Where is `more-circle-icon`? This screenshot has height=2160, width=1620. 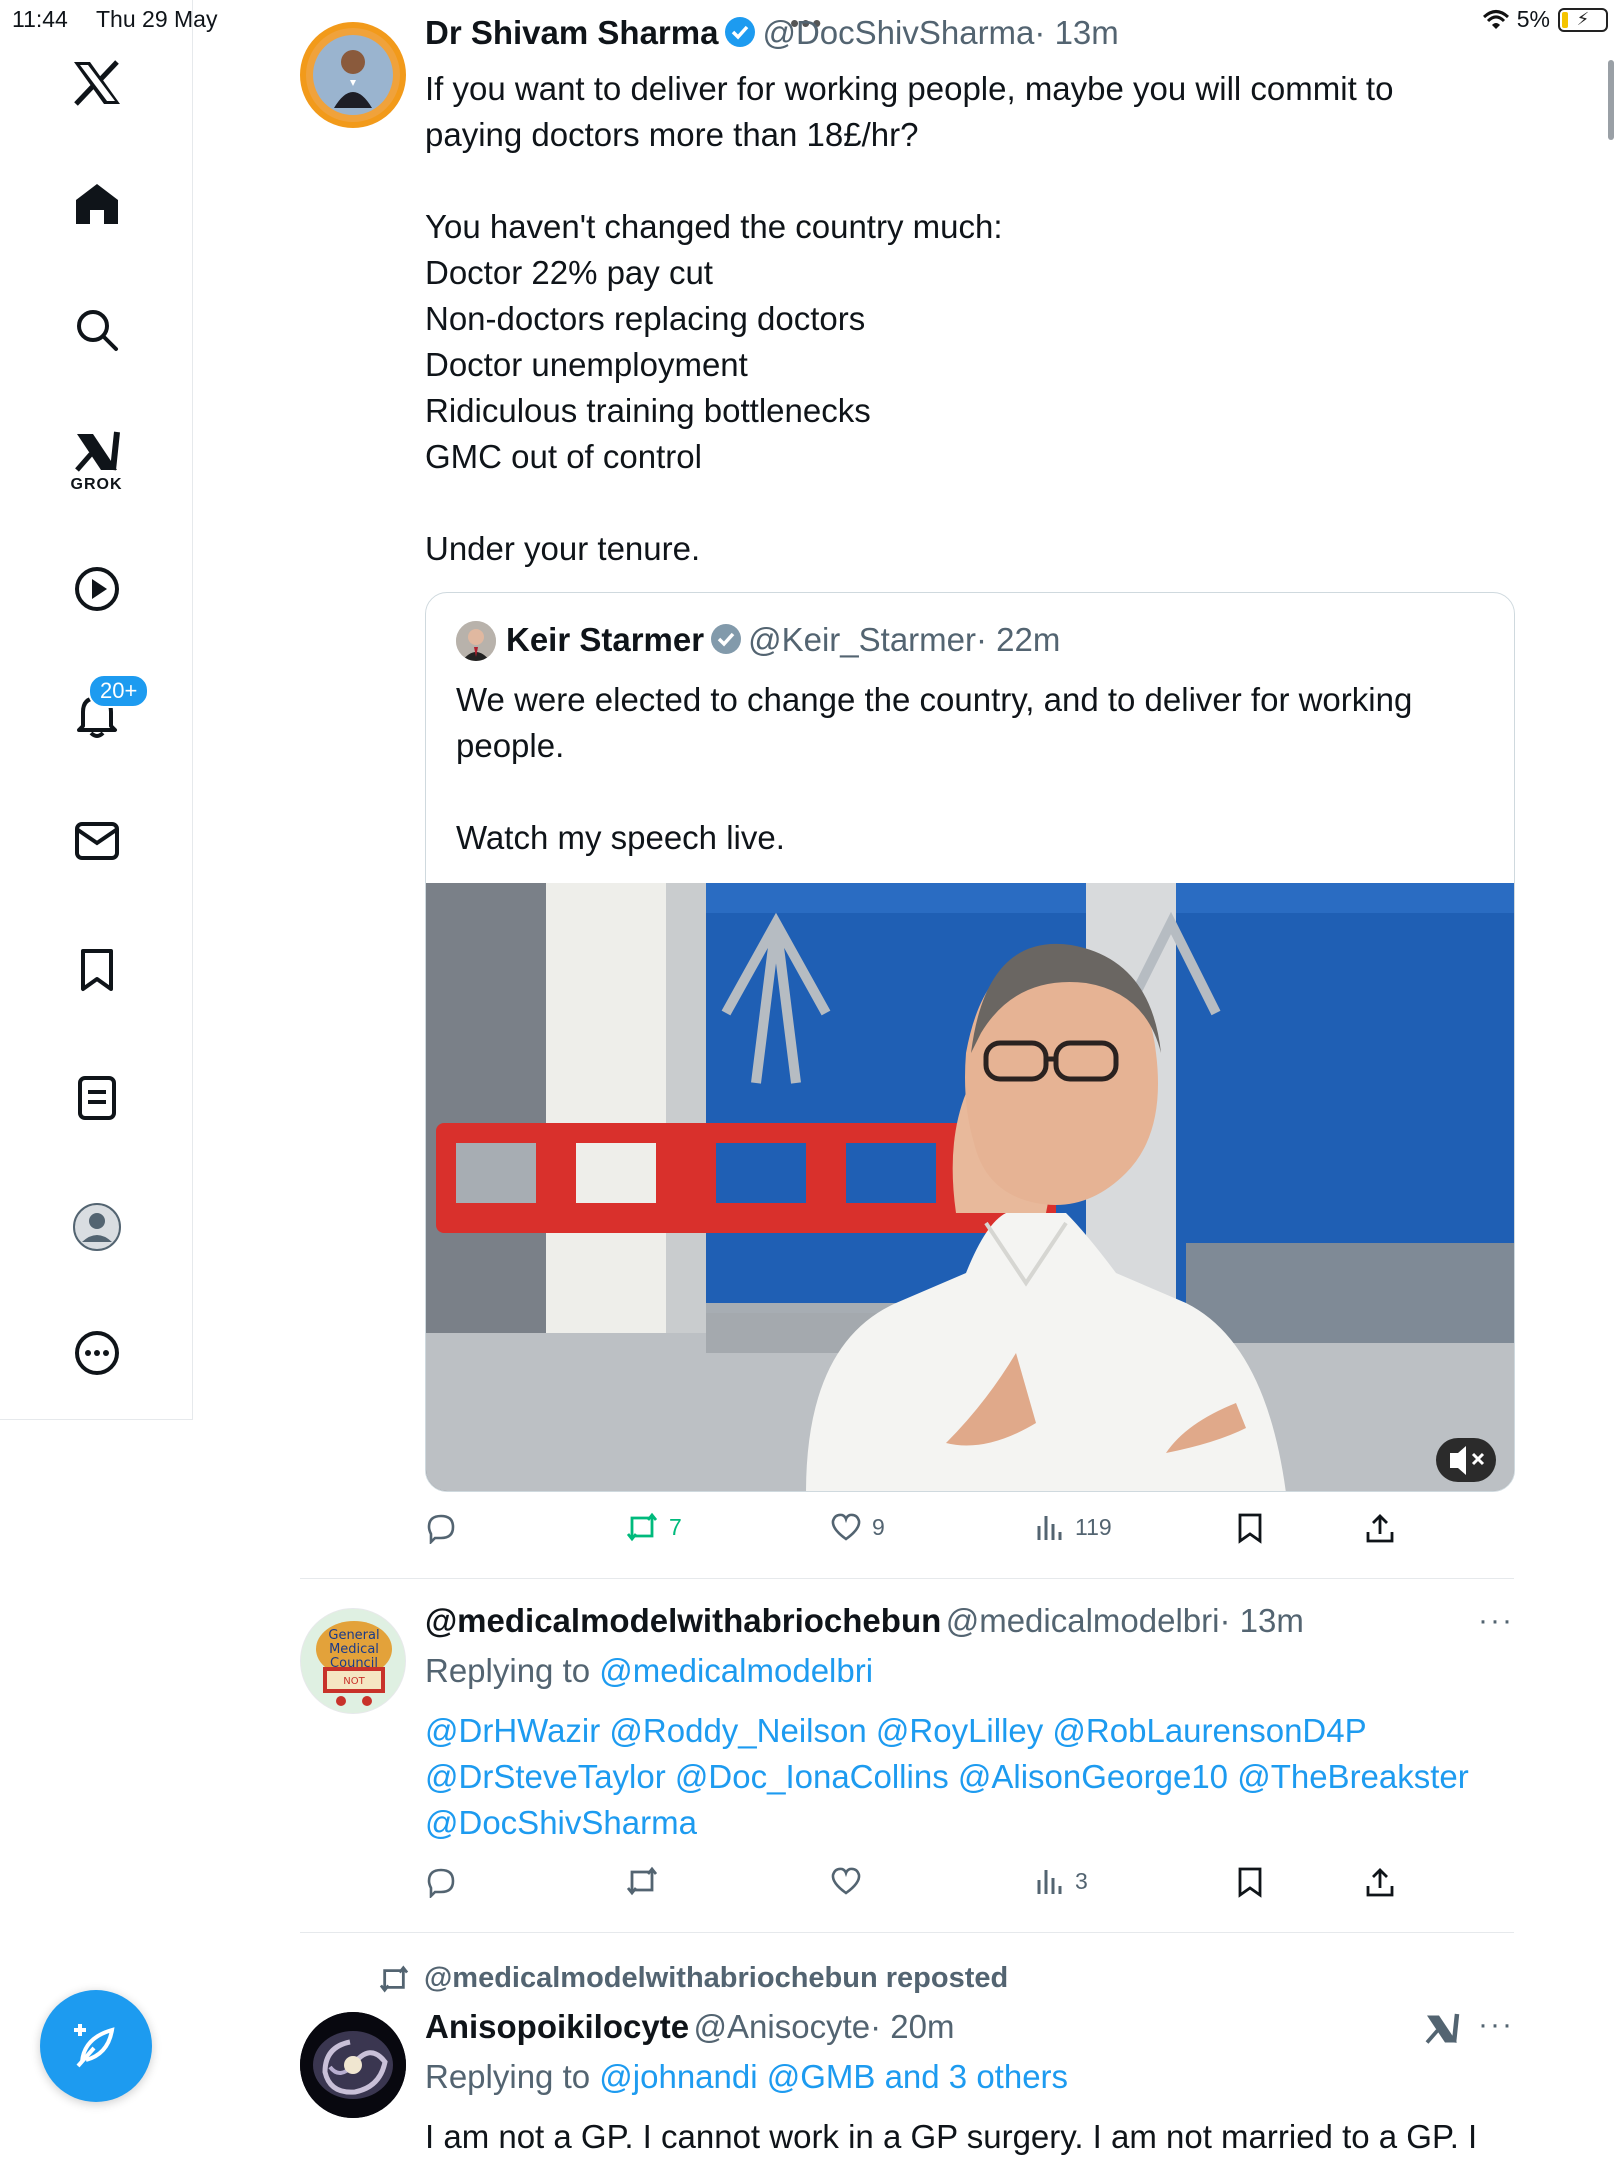
more-circle-icon is located at coordinates (96, 1353).